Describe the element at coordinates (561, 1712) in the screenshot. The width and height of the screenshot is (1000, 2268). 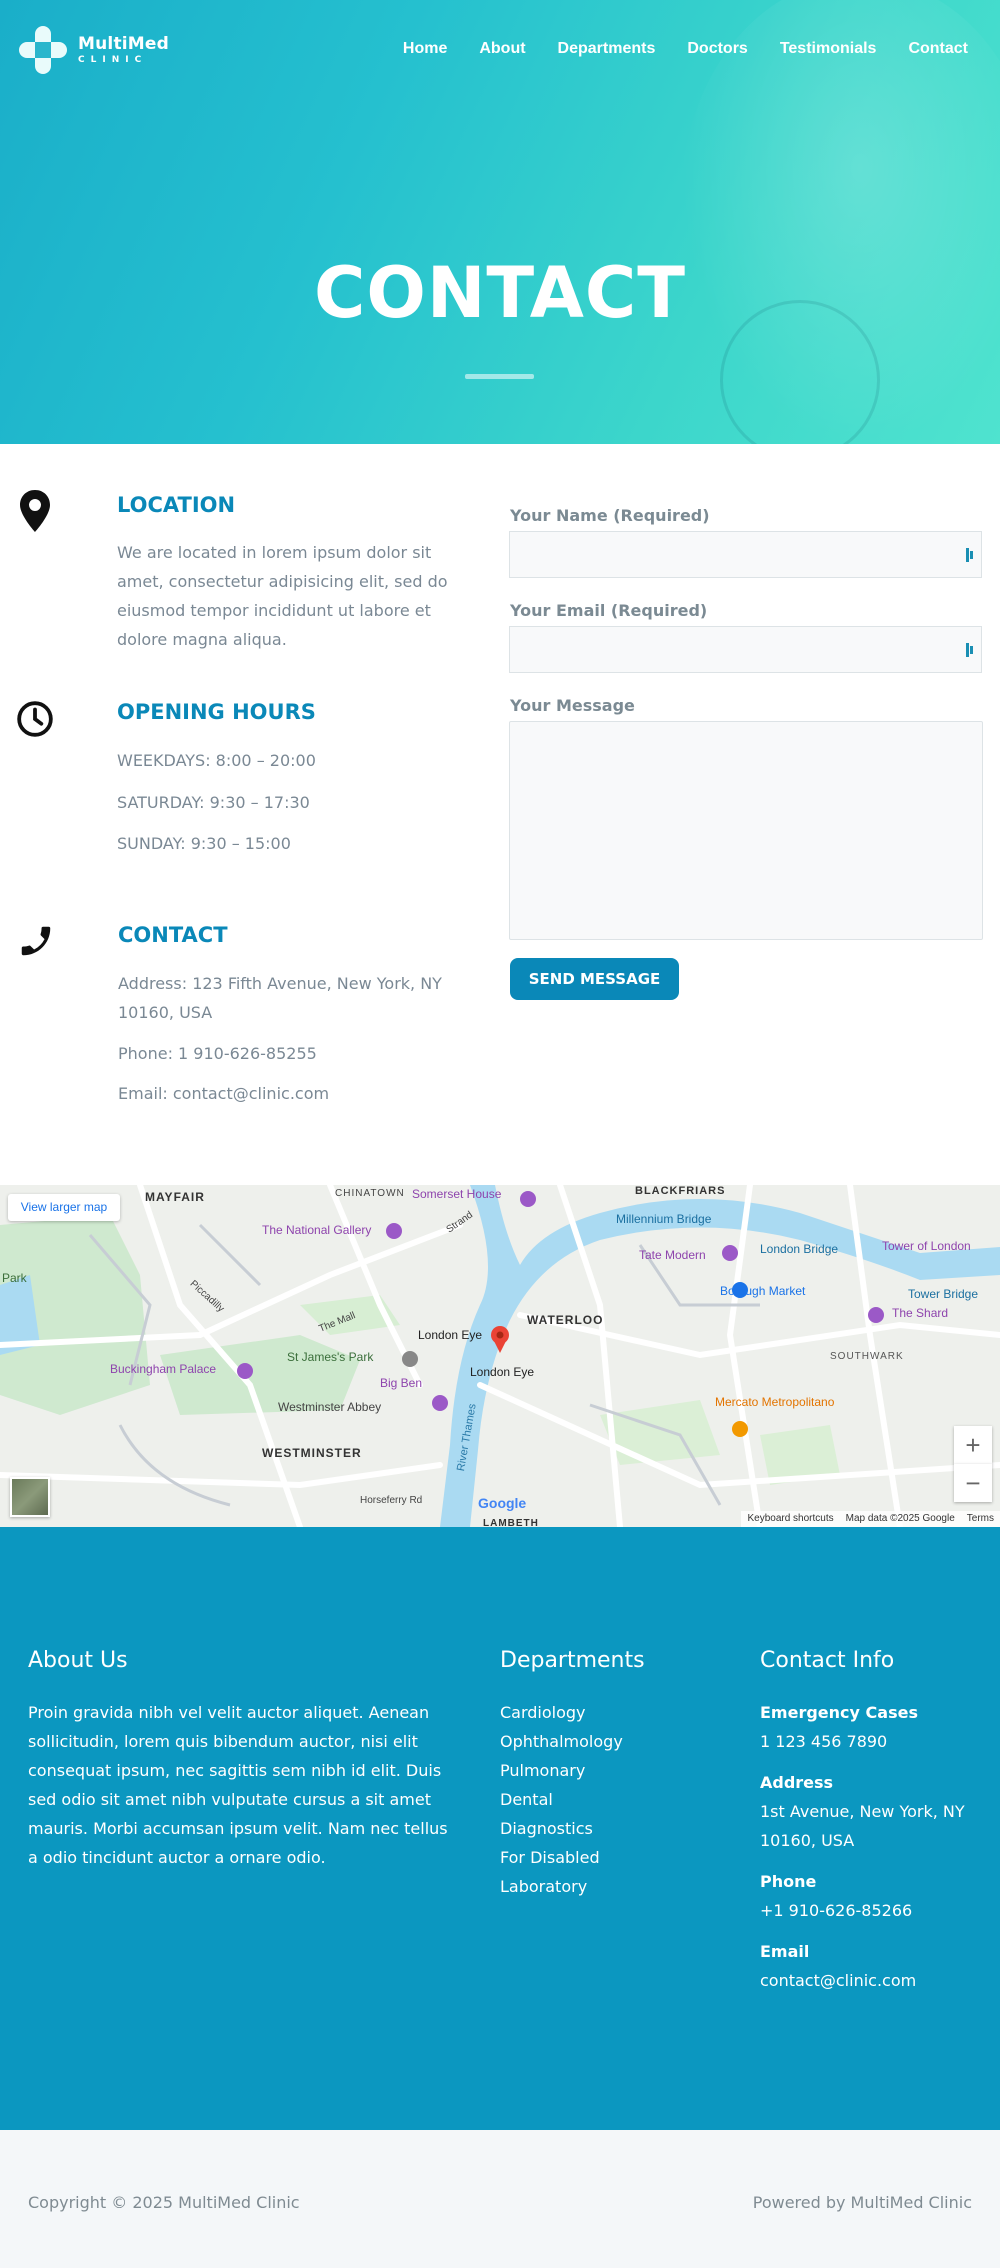
I see `department-link: Cardiology` at that location.